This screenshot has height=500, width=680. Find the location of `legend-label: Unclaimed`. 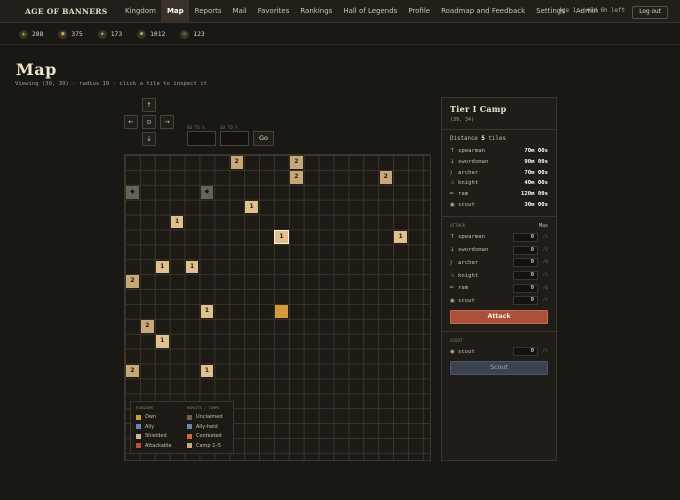

legend-label: Unclaimed is located at coordinates (209, 417).